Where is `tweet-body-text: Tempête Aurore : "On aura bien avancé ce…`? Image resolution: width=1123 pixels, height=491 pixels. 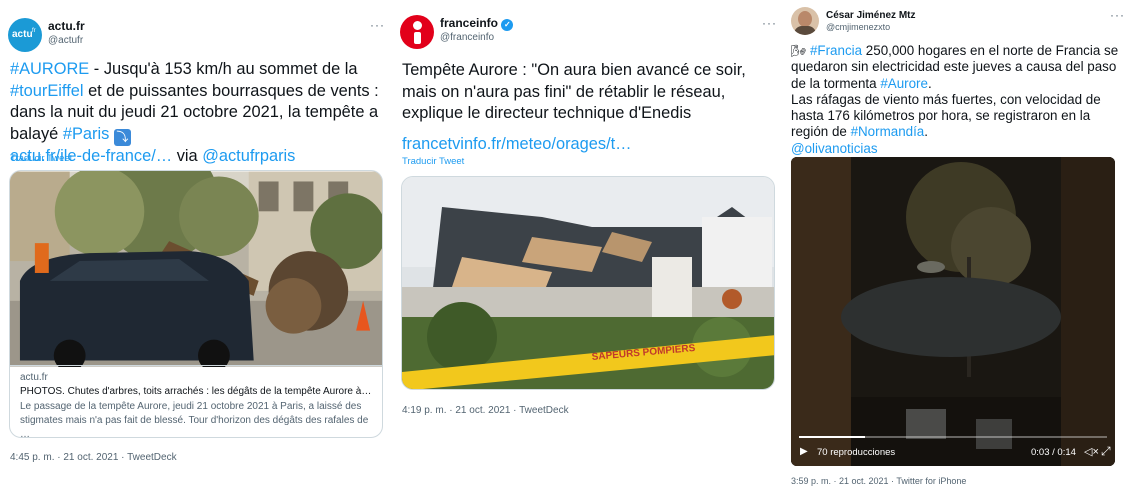
tweet-body-text: Tempête Aurore : "On aura bien avancé ce… is located at coordinates (574, 91).